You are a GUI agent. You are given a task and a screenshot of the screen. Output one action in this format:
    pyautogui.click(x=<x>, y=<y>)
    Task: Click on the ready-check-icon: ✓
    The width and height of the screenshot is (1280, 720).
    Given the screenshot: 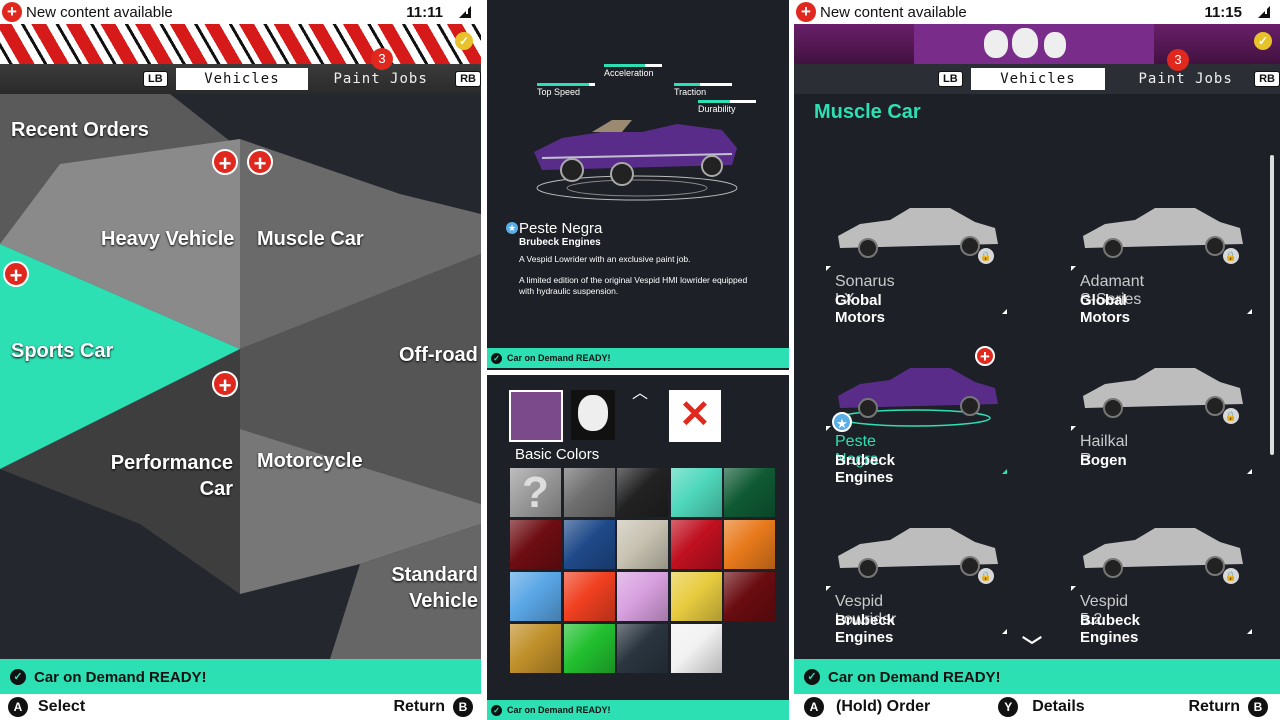 What is the action you would take?
    pyautogui.click(x=18, y=677)
    